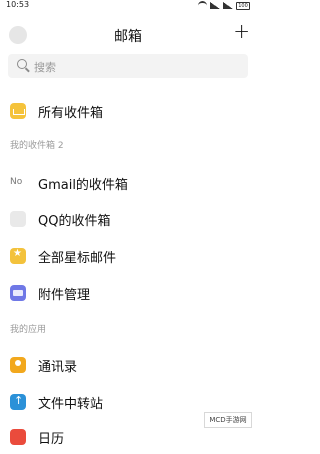  What do you see at coordinates (71, 113) in the screenshot?
I see `all-inboxes-label: 所有收件箱` at bounding box center [71, 113].